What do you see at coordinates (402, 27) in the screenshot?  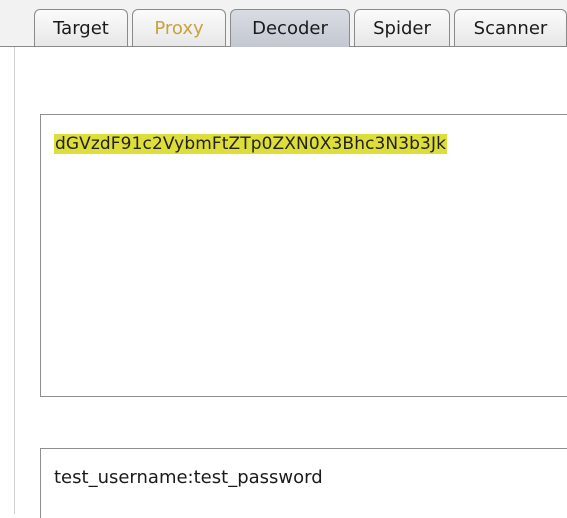 I see `tab-spider: Spider` at bounding box center [402, 27].